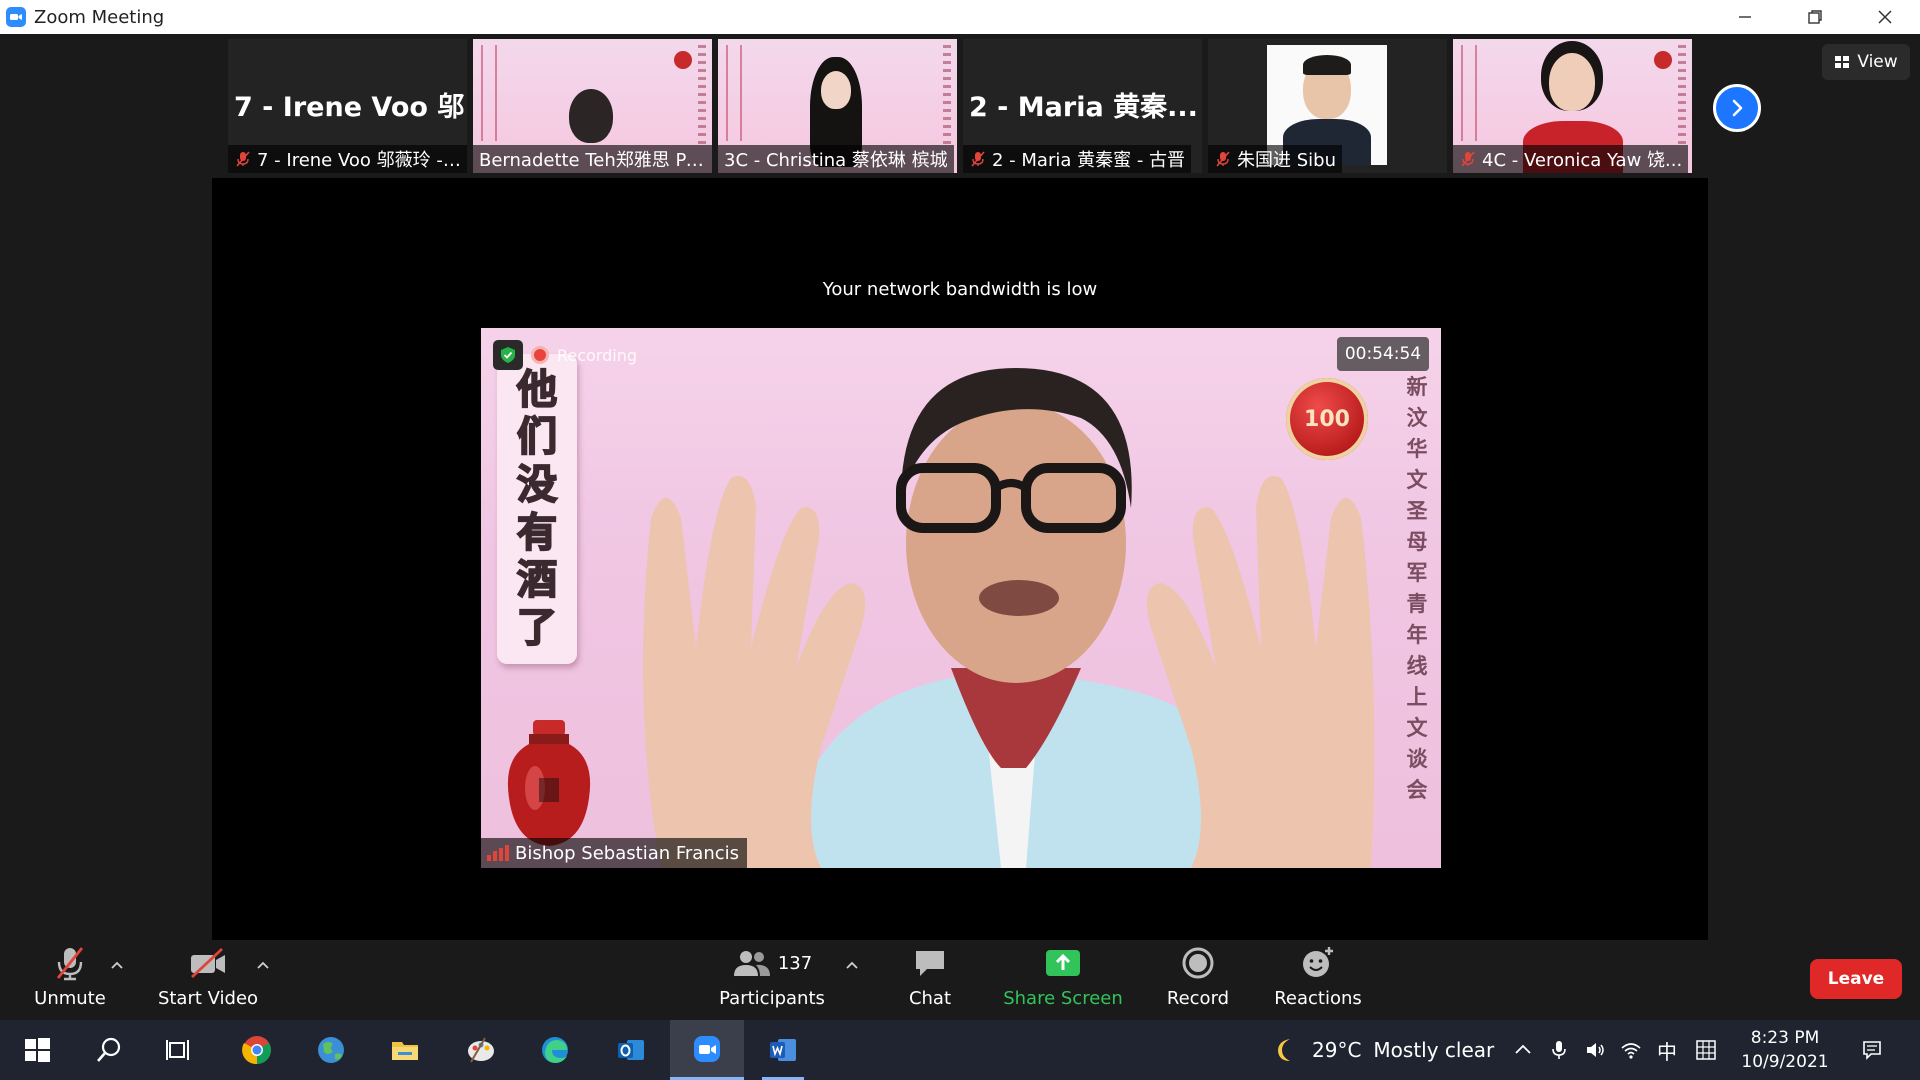 The width and height of the screenshot is (1920, 1080). Describe the element at coordinates (1318, 998) in the screenshot. I see `reactions-label: Reactions` at that location.